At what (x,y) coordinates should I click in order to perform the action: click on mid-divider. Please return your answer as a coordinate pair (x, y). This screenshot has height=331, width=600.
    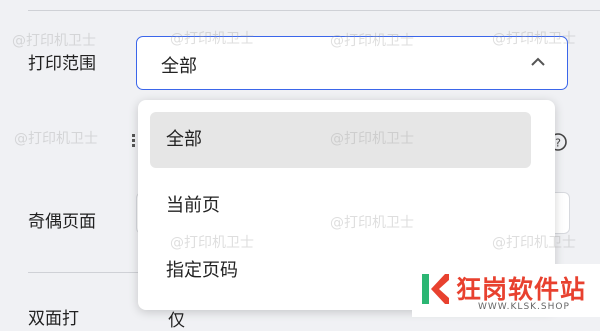
    Looking at the image, I should click on (83, 272).